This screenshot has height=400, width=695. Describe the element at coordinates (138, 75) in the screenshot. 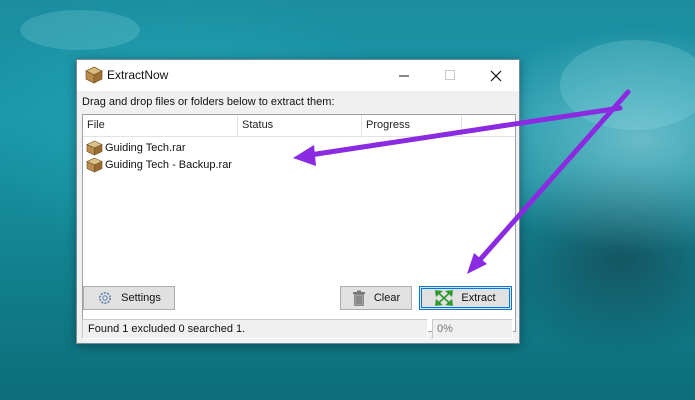

I see `window-title: ExtractNow` at that location.